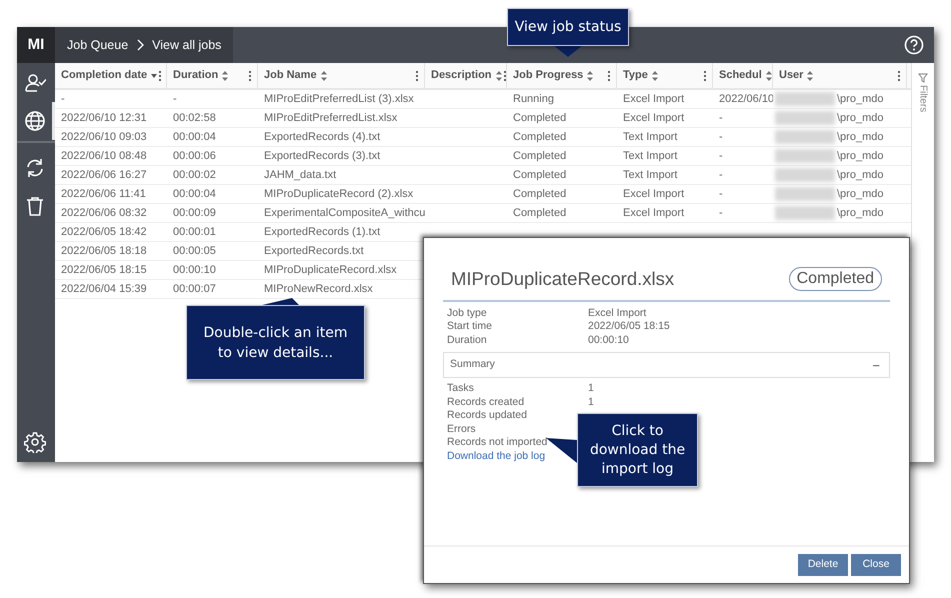  What do you see at coordinates (485, 402) in the screenshot?
I see `field-label: Records created` at bounding box center [485, 402].